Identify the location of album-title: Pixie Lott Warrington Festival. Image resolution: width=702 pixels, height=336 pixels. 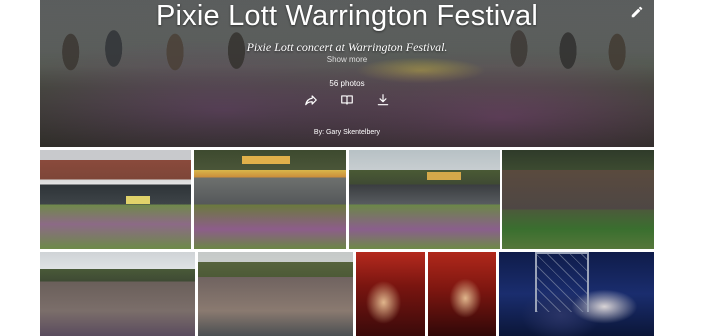
(347, 16).